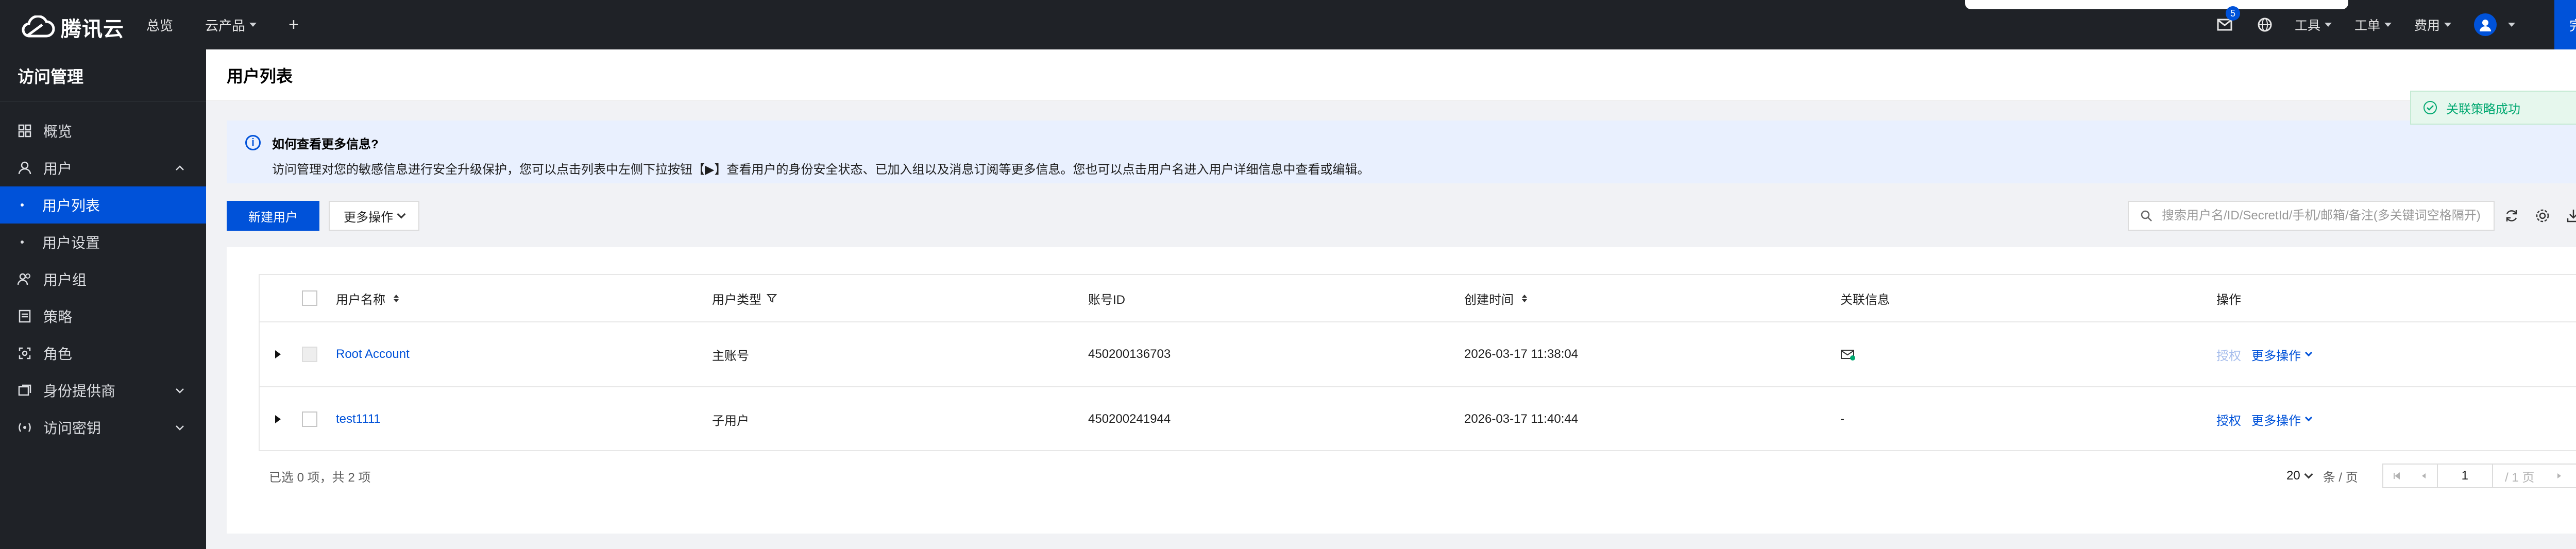  Describe the element at coordinates (294, 25) in the screenshot. I see `nav-add-button: +` at that location.